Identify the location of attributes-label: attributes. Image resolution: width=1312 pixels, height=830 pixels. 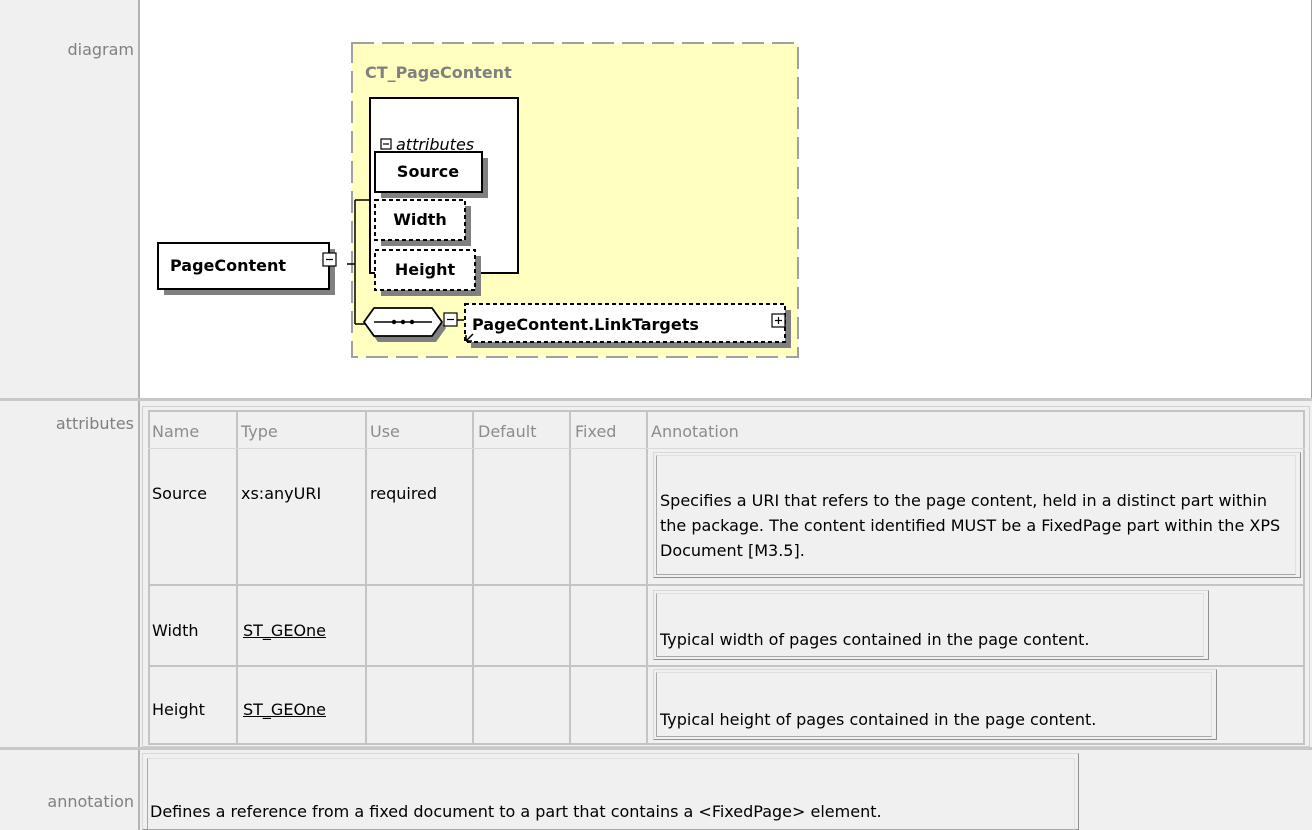
(94, 423).